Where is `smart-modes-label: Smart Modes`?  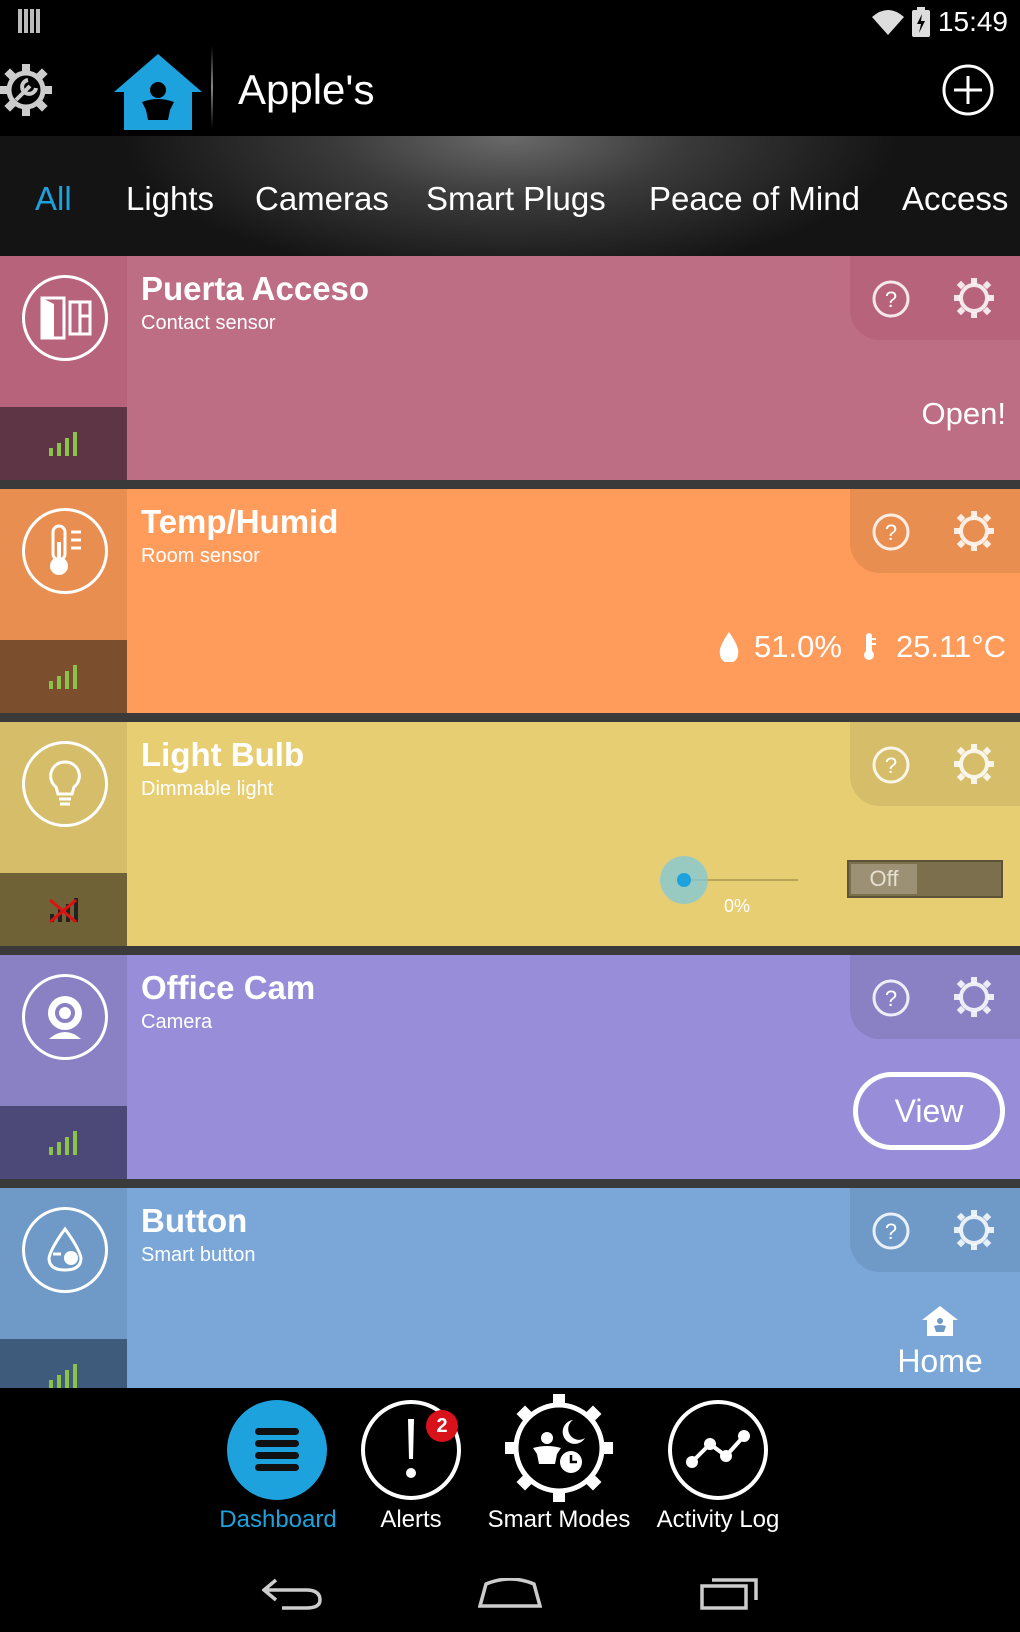 smart-modes-label: Smart Modes is located at coordinates (559, 1520).